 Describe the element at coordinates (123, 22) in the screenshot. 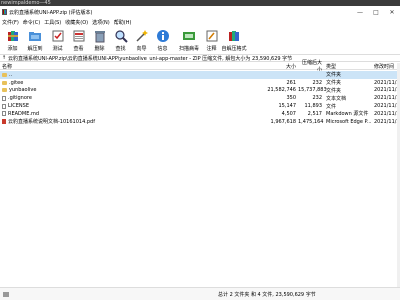

I see `menu-help: 帮助(H)` at that location.